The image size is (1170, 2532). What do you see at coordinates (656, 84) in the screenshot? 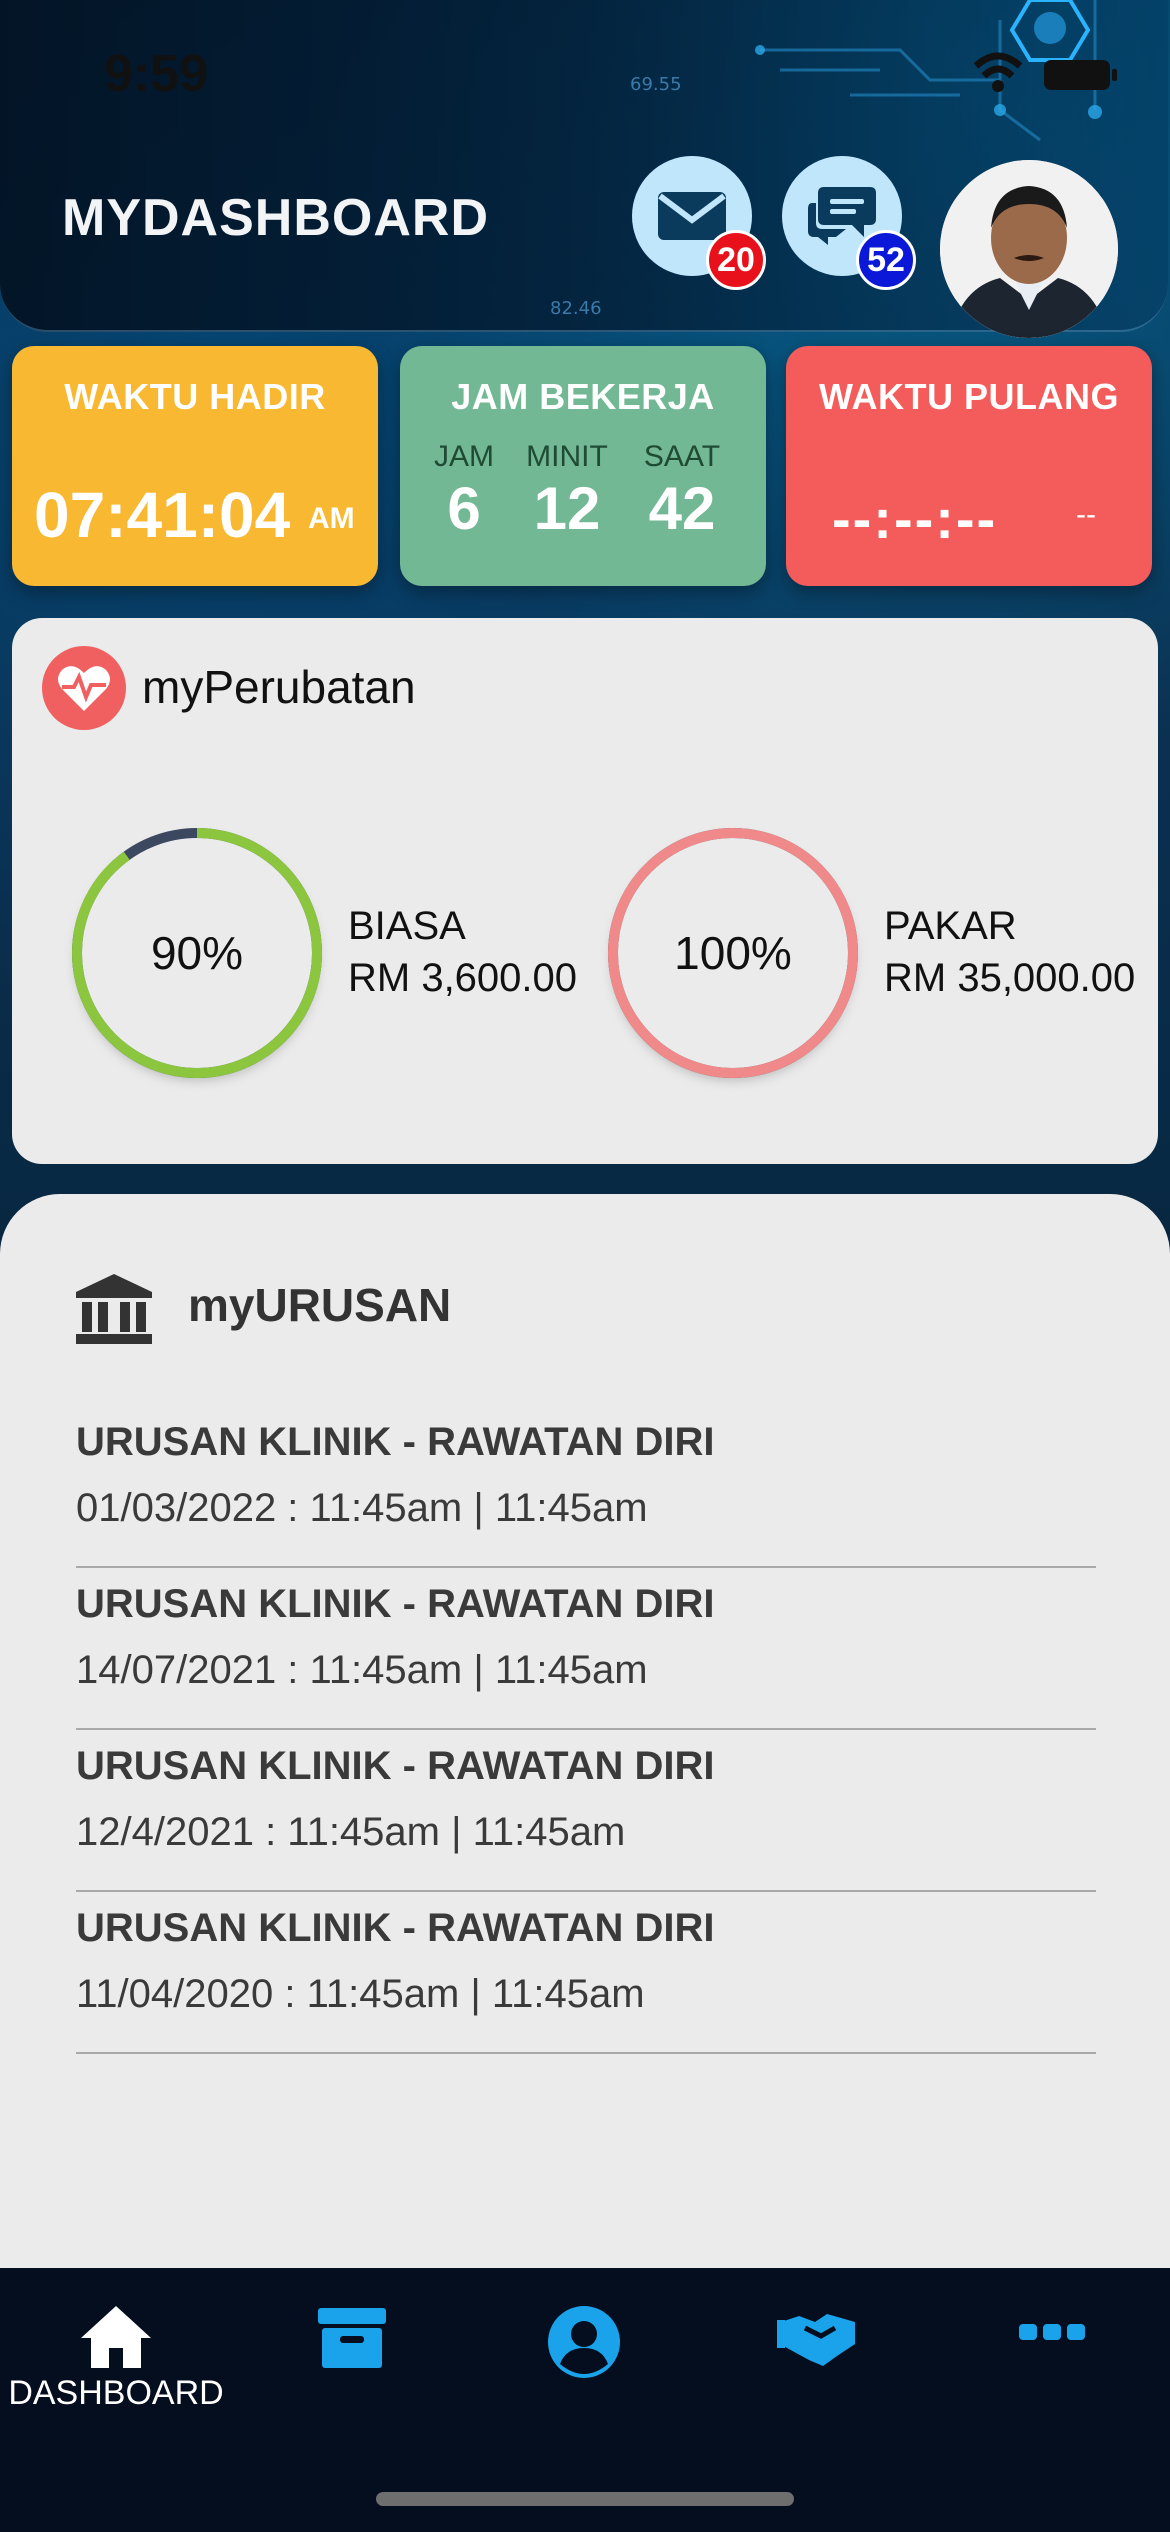
I see `bg-number-1: 69.55` at bounding box center [656, 84].